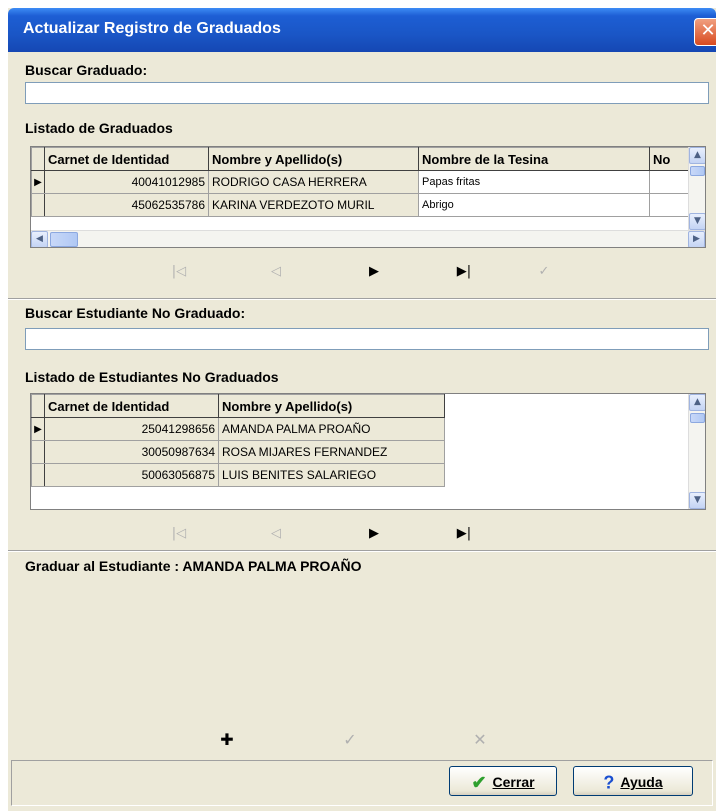 This screenshot has width=716, height=811. Describe the element at coordinates (513, 782) in the screenshot. I see `close-button-label: Cerrar` at that location.